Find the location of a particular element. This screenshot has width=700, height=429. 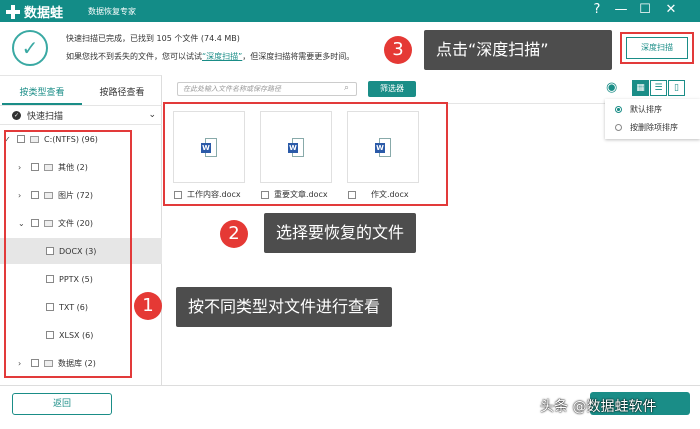

grid-view-button: ▦ is located at coordinates (640, 88).